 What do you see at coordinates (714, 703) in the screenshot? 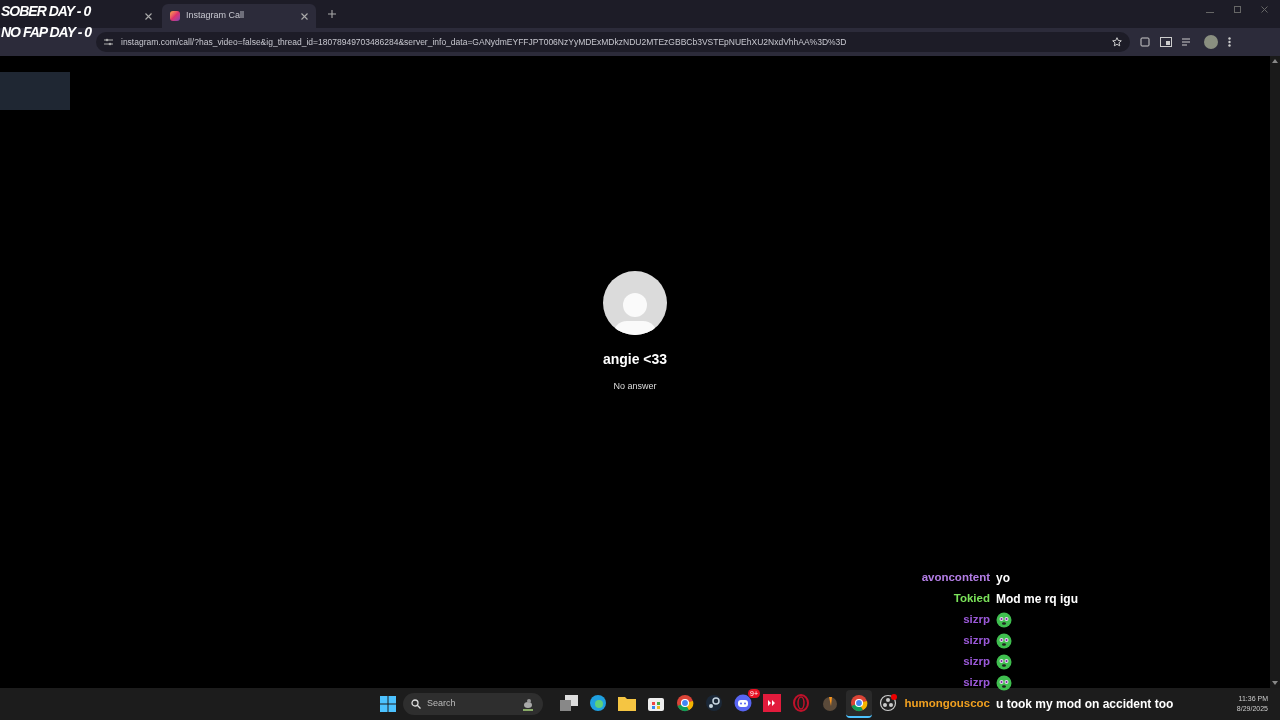
I see `steam-logo-icon` at bounding box center [714, 703].